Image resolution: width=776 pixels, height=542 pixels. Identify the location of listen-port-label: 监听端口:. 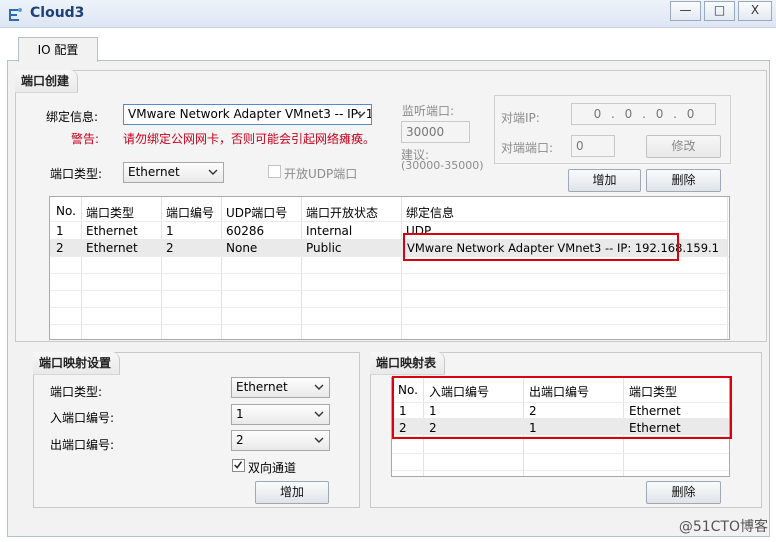
(428, 111).